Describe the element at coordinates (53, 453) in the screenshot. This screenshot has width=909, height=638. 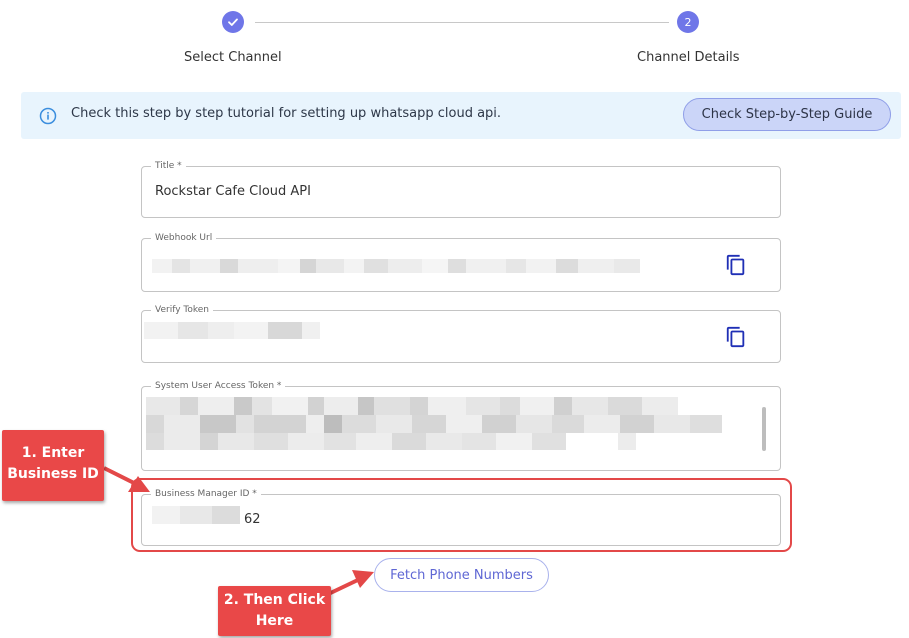
I see `callout1-line1: 1. Enter` at that location.